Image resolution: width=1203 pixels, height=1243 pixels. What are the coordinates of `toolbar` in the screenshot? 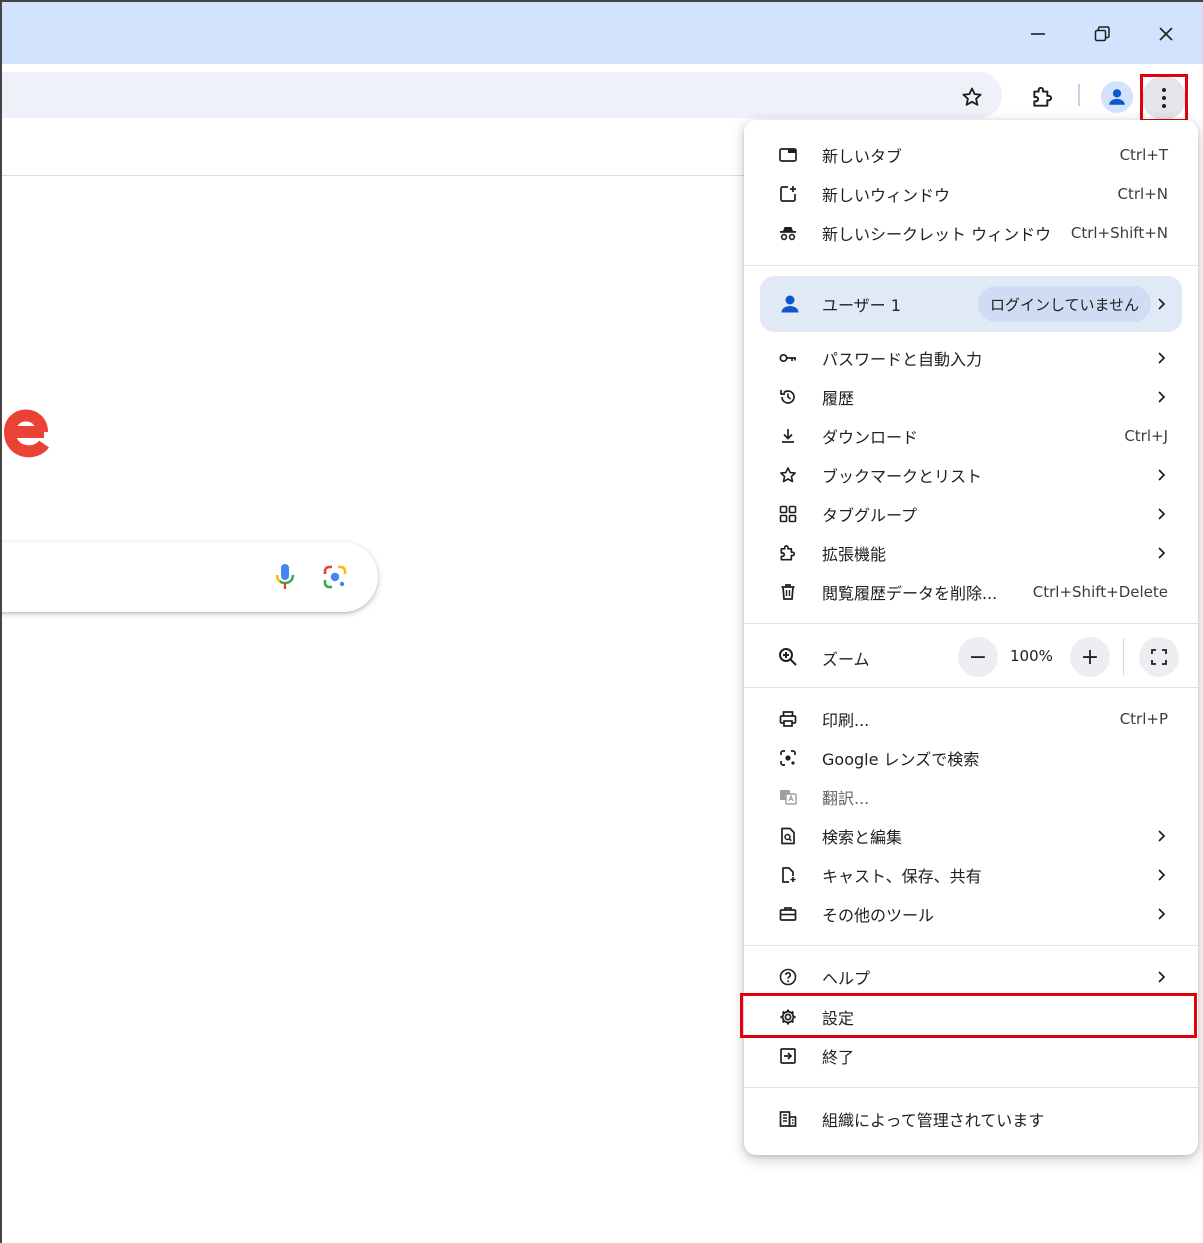 It's located at (602, 93).